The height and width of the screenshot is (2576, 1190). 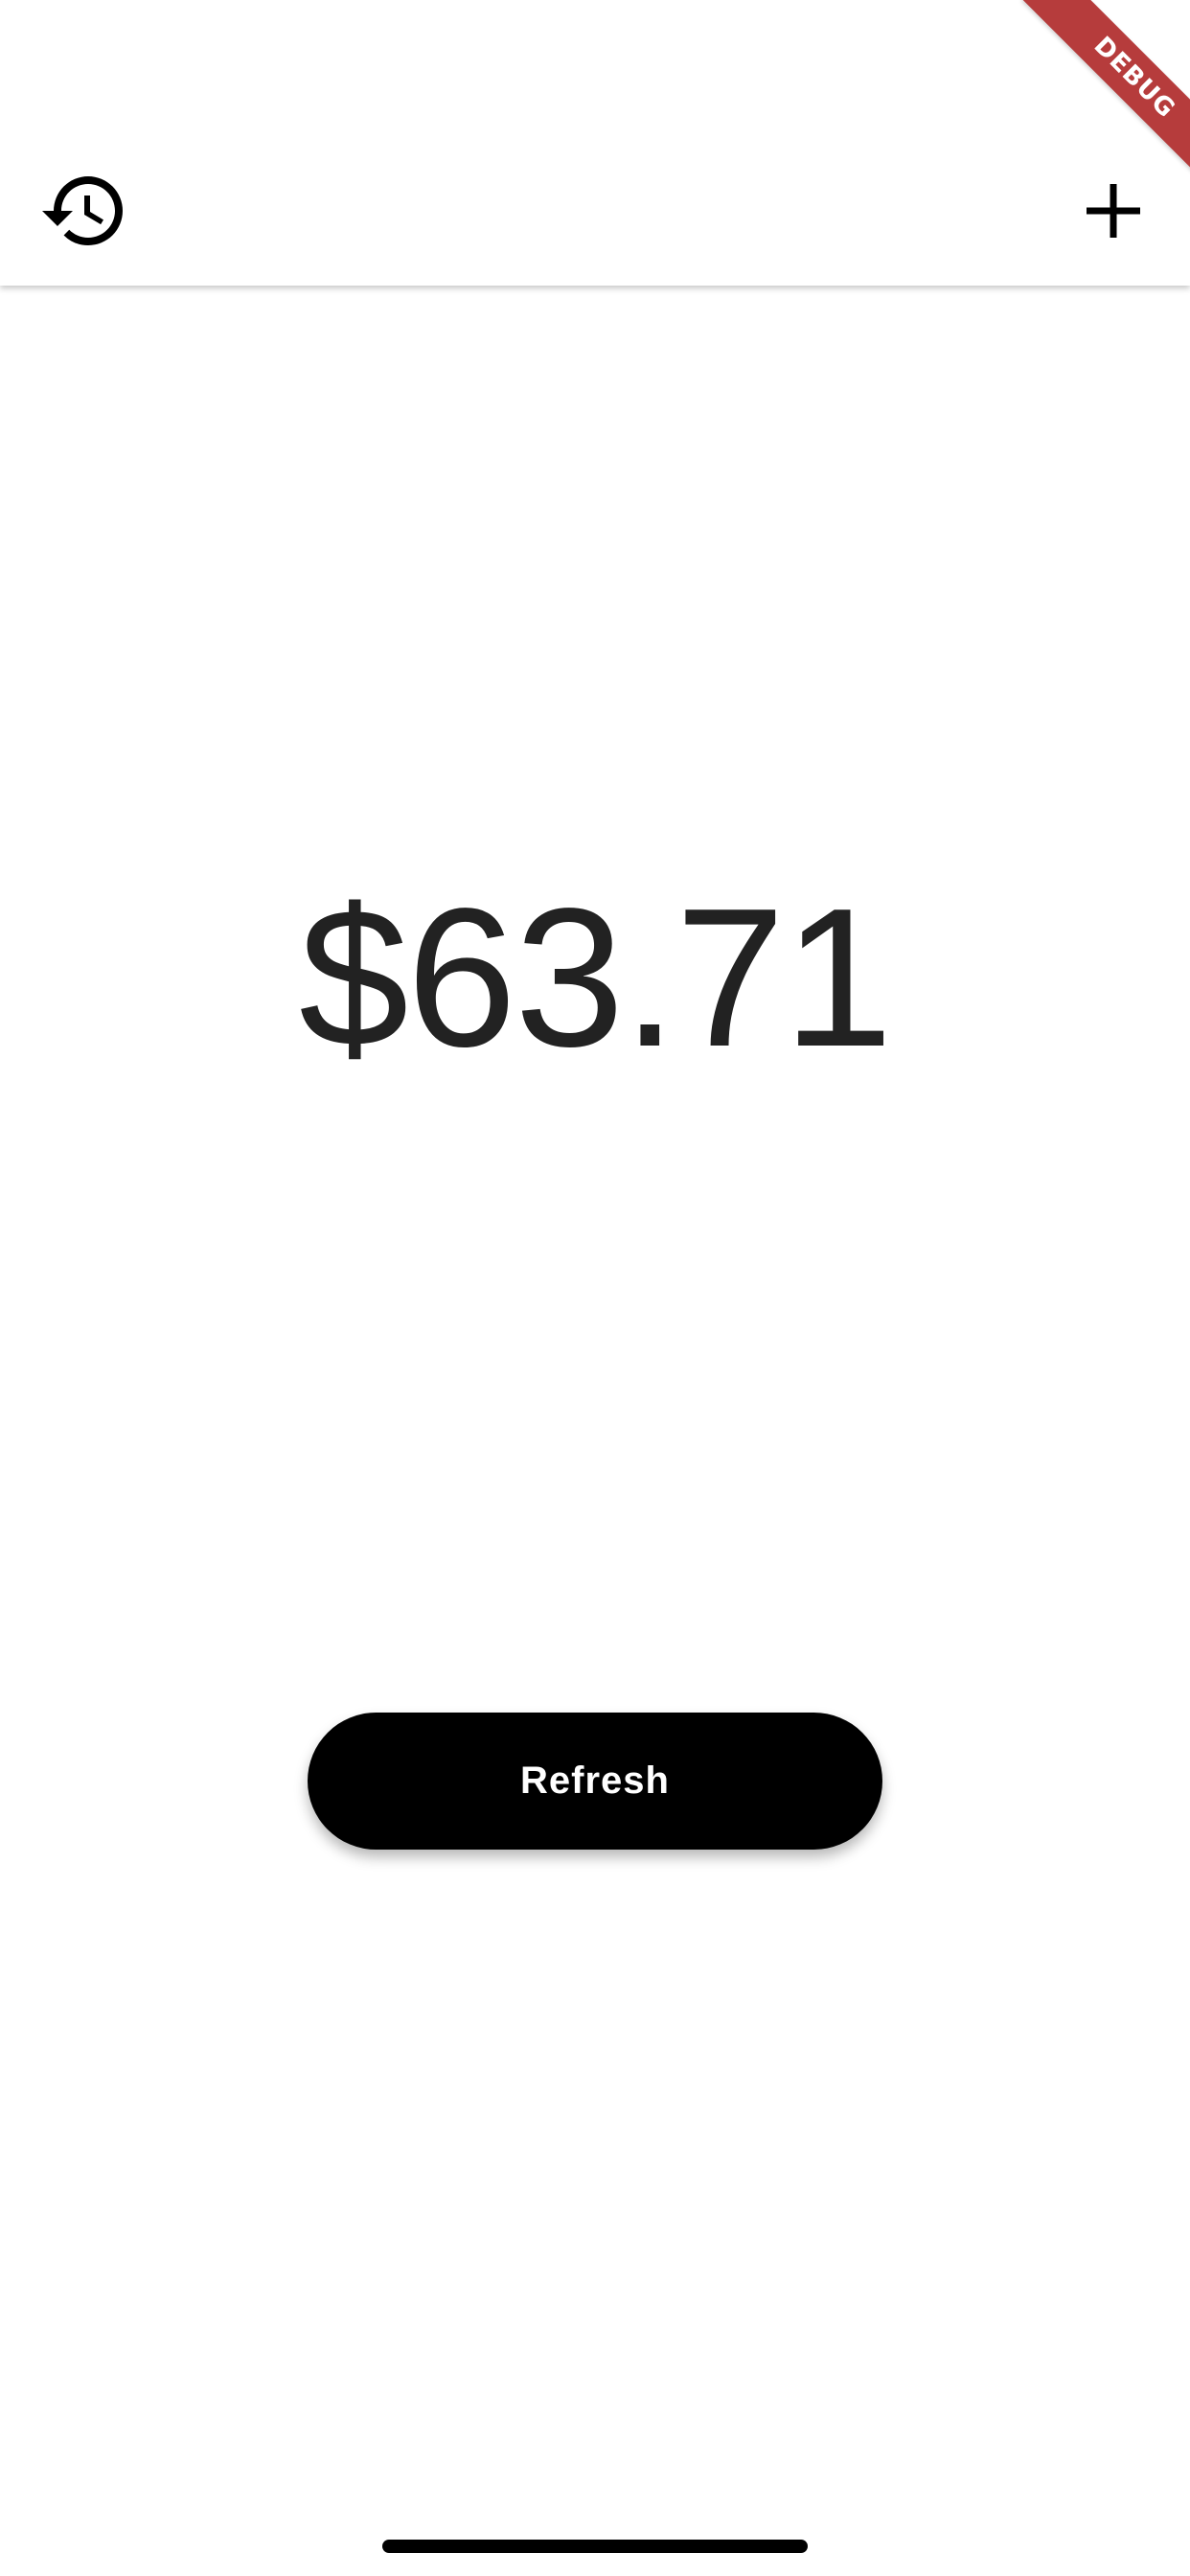 What do you see at coordinates (595, 2546) in the screenshot?
I see `home-indicator` at bounding box center [595, 2546].